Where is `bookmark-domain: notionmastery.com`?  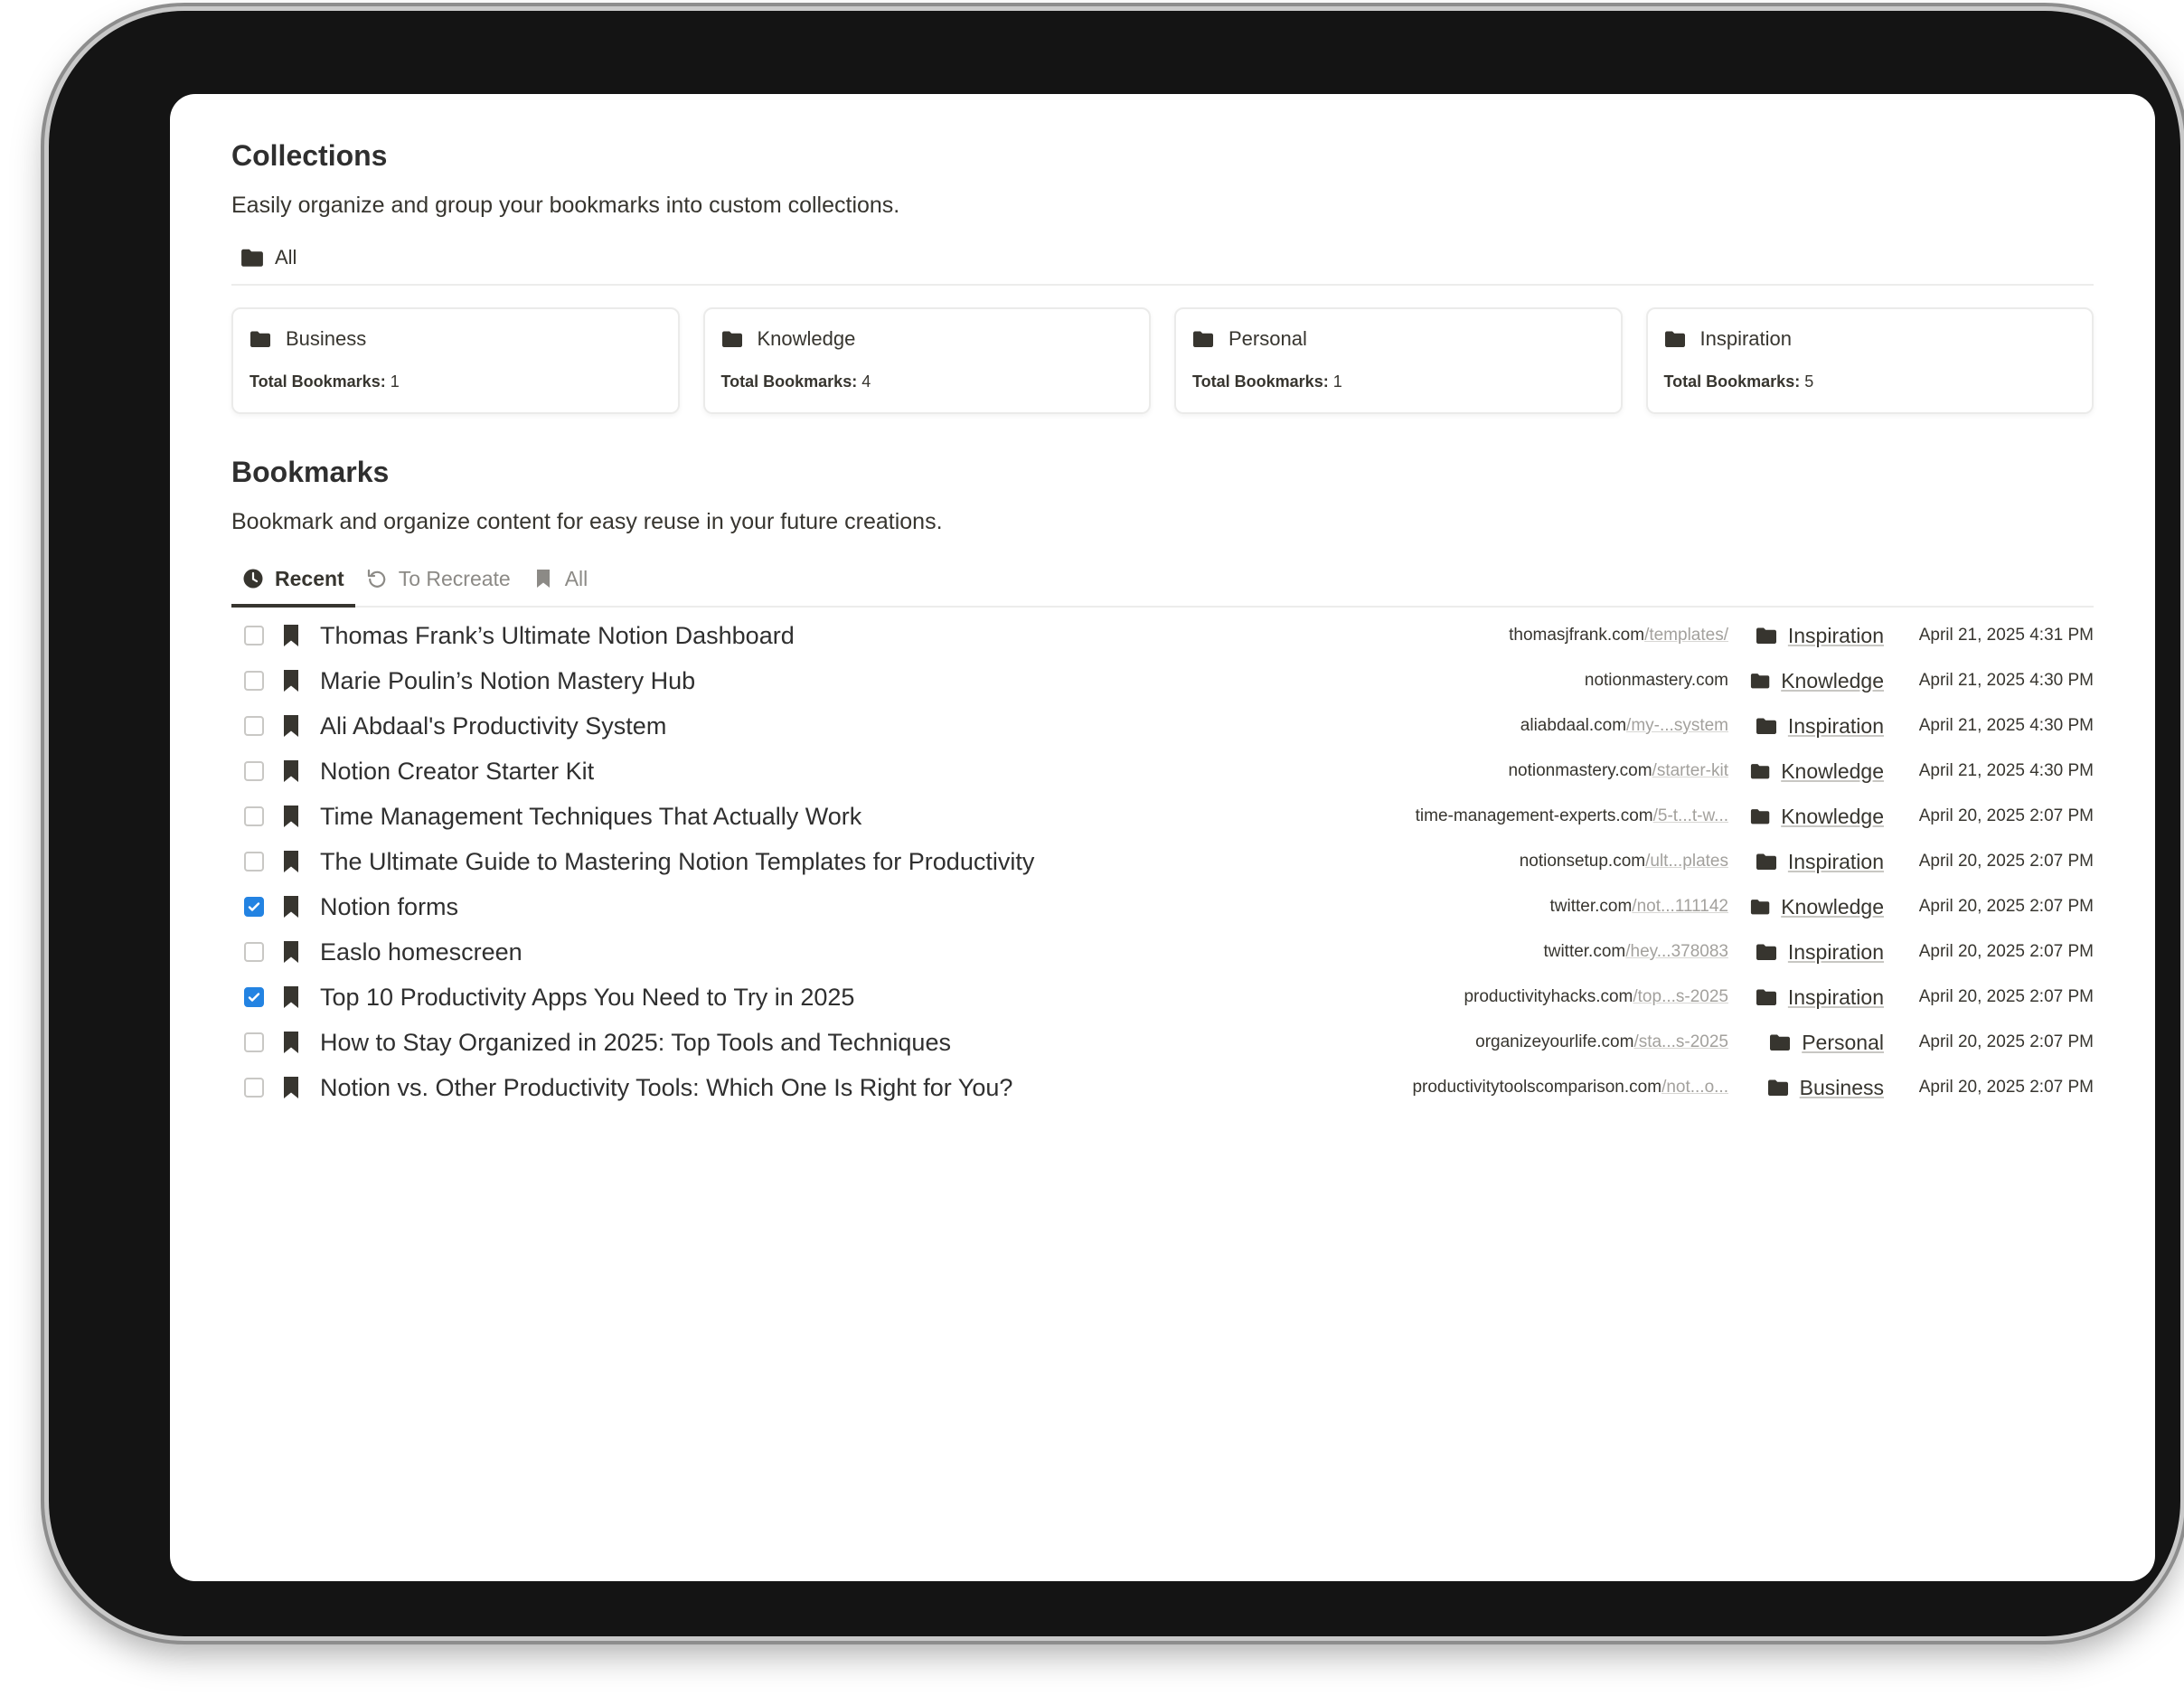
bookmark-domain: notionmastery.com is located at coordinates (1656, 680).